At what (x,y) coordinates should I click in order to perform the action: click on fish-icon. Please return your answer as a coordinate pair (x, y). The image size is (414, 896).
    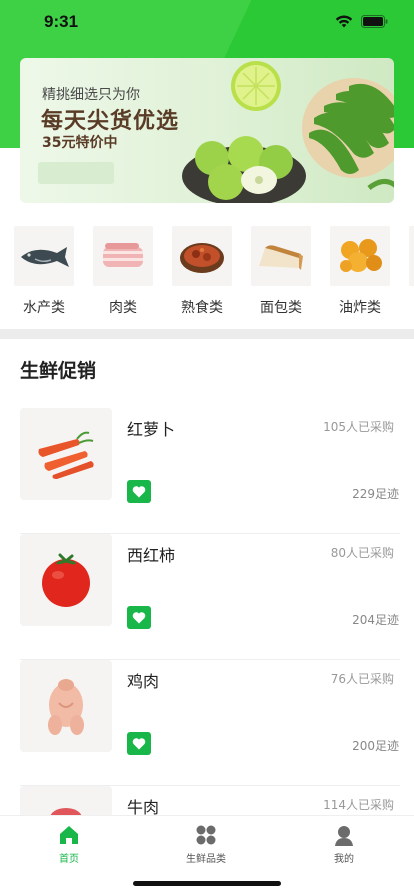
    Looking at the image, I should click on (44, 256).